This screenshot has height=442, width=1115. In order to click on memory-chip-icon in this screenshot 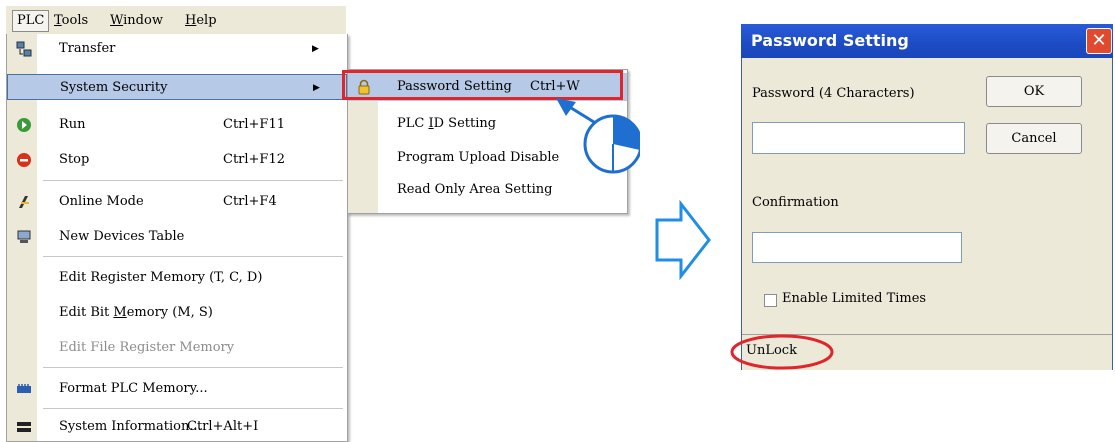, I will do `click(24, 388)`.